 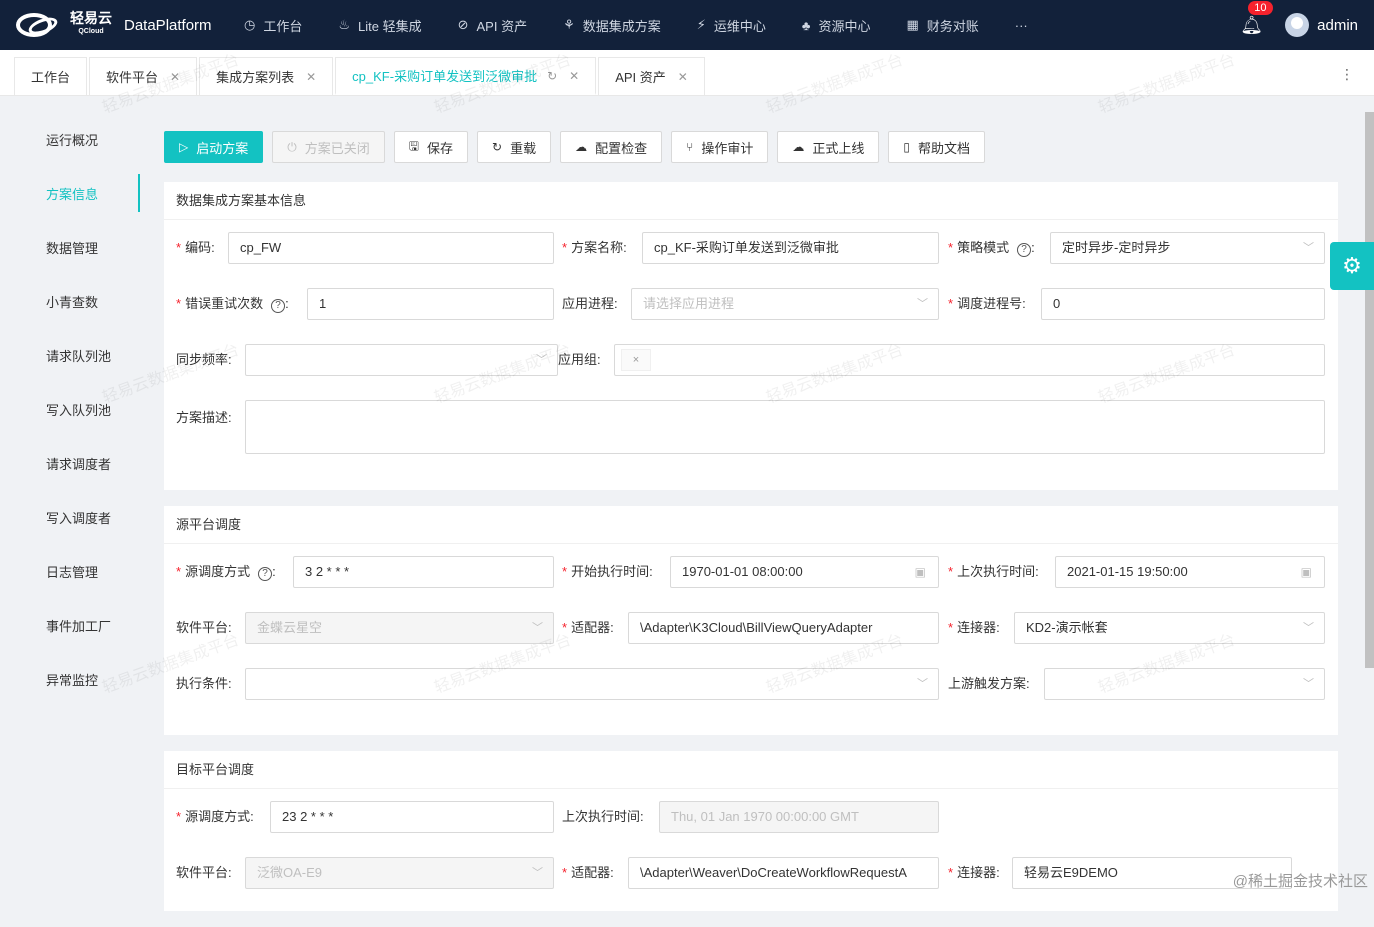 I want to click on avatar, so click(x=1297, y=25).